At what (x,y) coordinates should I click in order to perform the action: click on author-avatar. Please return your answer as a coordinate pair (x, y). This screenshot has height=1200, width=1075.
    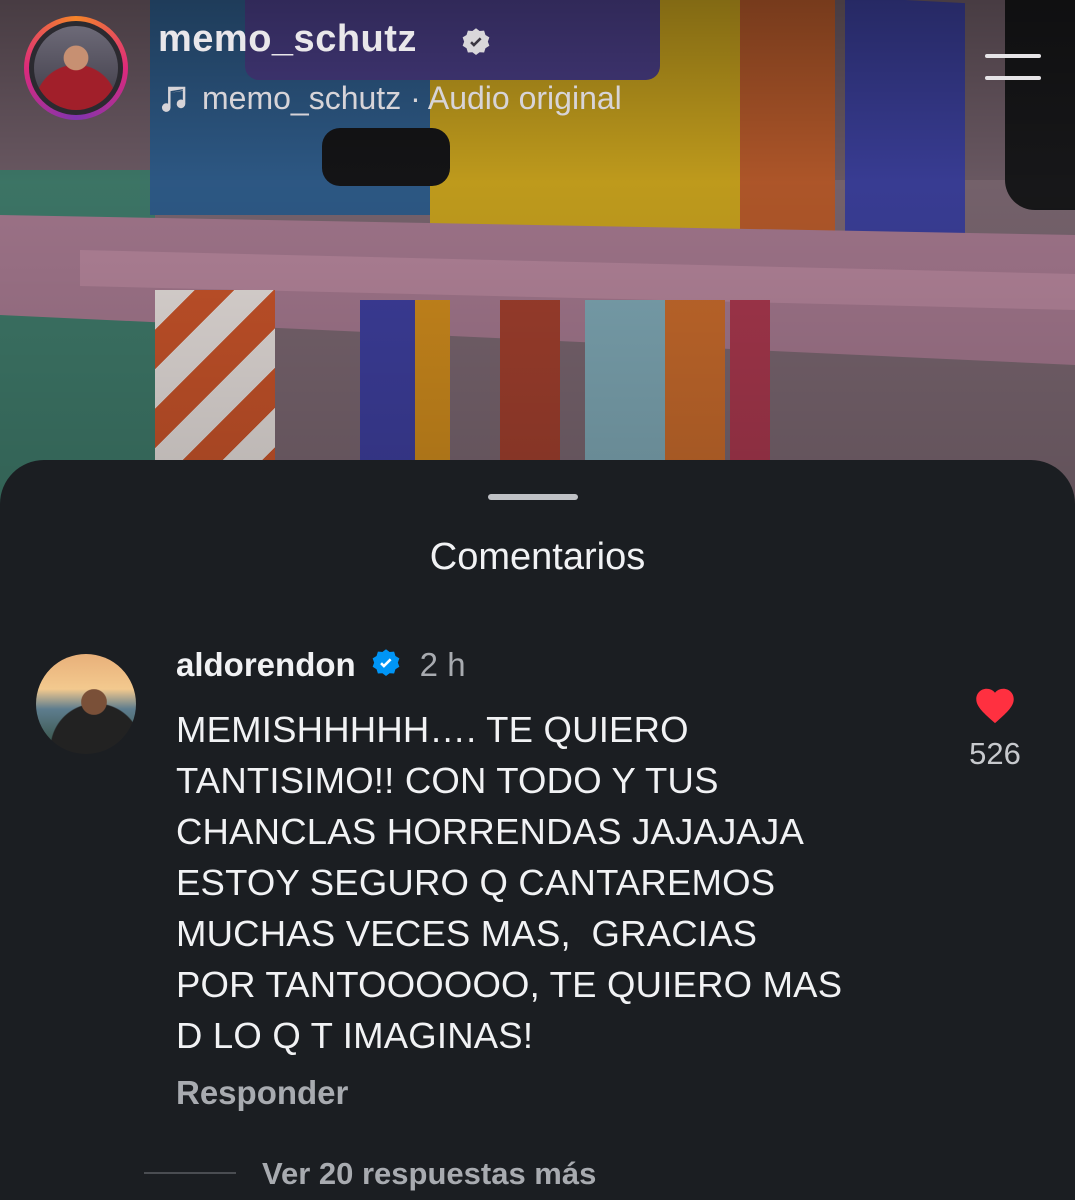
    Looking at the image, I should click on (76, 68).